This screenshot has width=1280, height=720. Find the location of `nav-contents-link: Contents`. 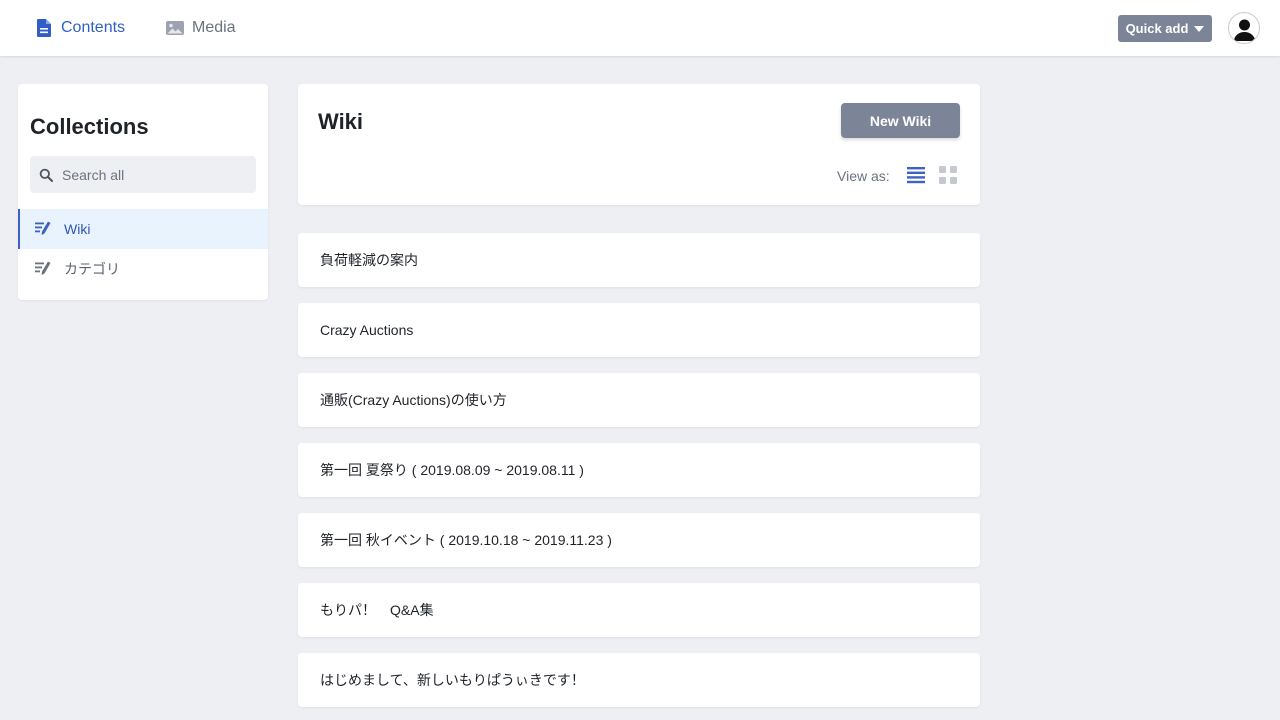

nav-contents-link: Contents is located at coordinates (79, 28).